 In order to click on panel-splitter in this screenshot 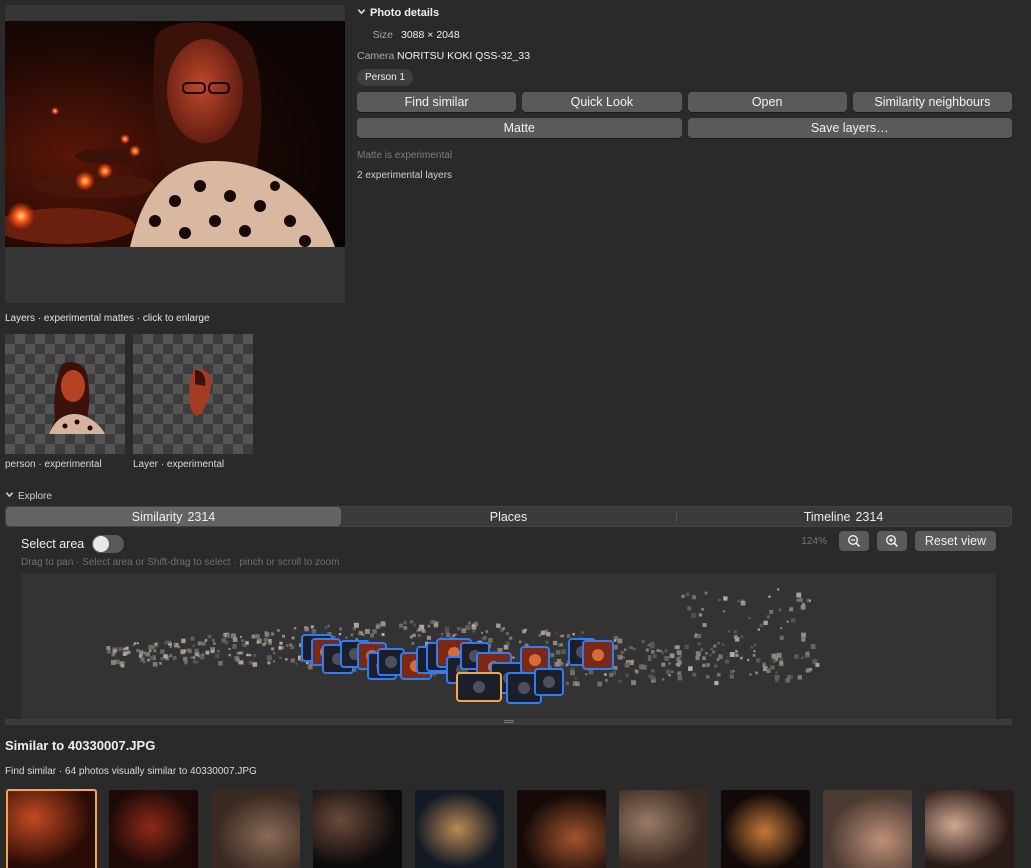, I will do `click(508, 722)`.